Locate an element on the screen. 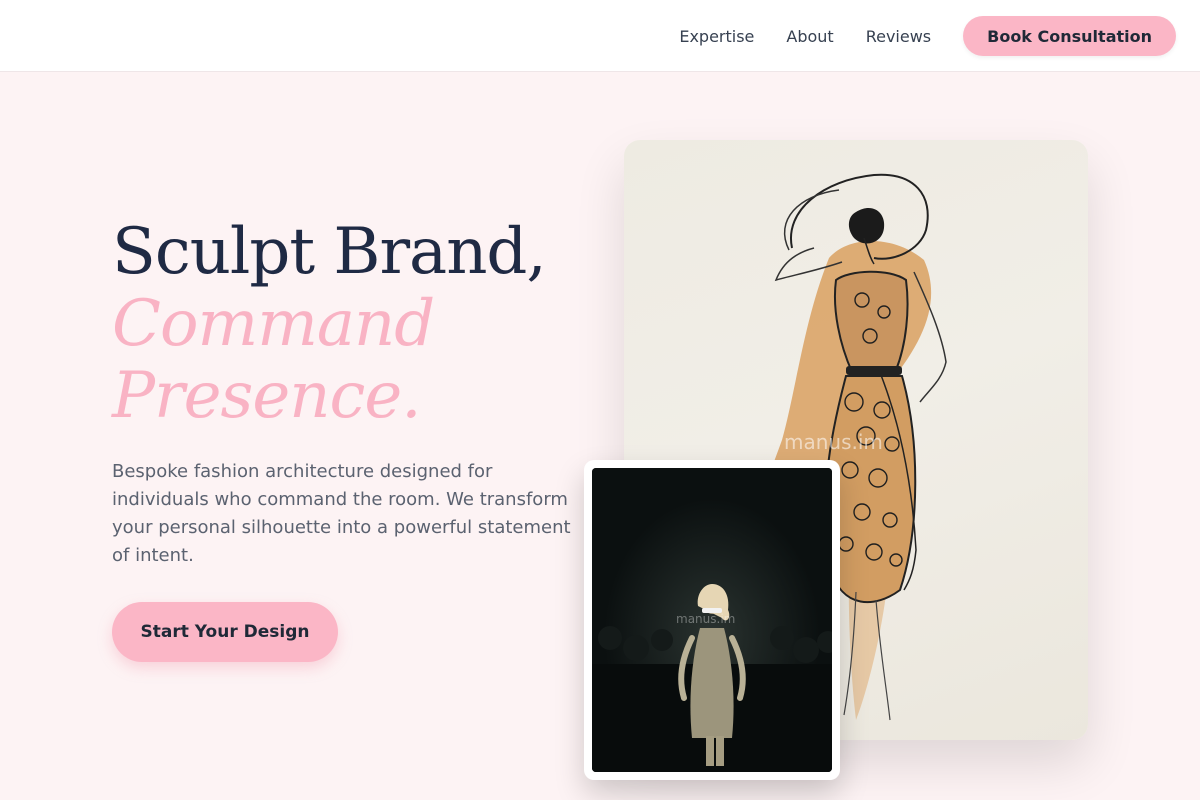  hero-title-line-1: Sculpt Brand, is located at coordinates (329, 252).